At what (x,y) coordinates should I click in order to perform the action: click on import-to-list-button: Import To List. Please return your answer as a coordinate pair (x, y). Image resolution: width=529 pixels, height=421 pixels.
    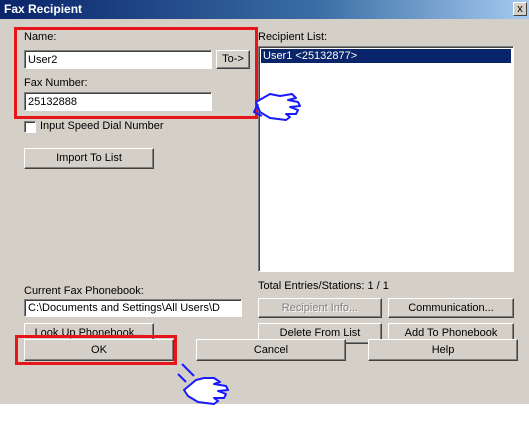
    Looking at the image, I should click on (89, 158).